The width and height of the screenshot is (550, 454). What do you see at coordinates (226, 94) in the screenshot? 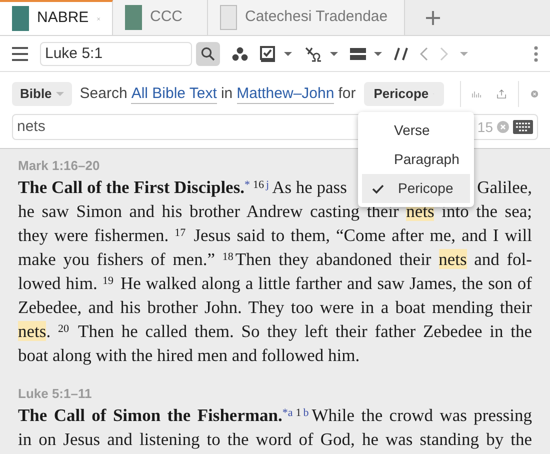
I see `search-label: in` at bounding box center [226, 94].